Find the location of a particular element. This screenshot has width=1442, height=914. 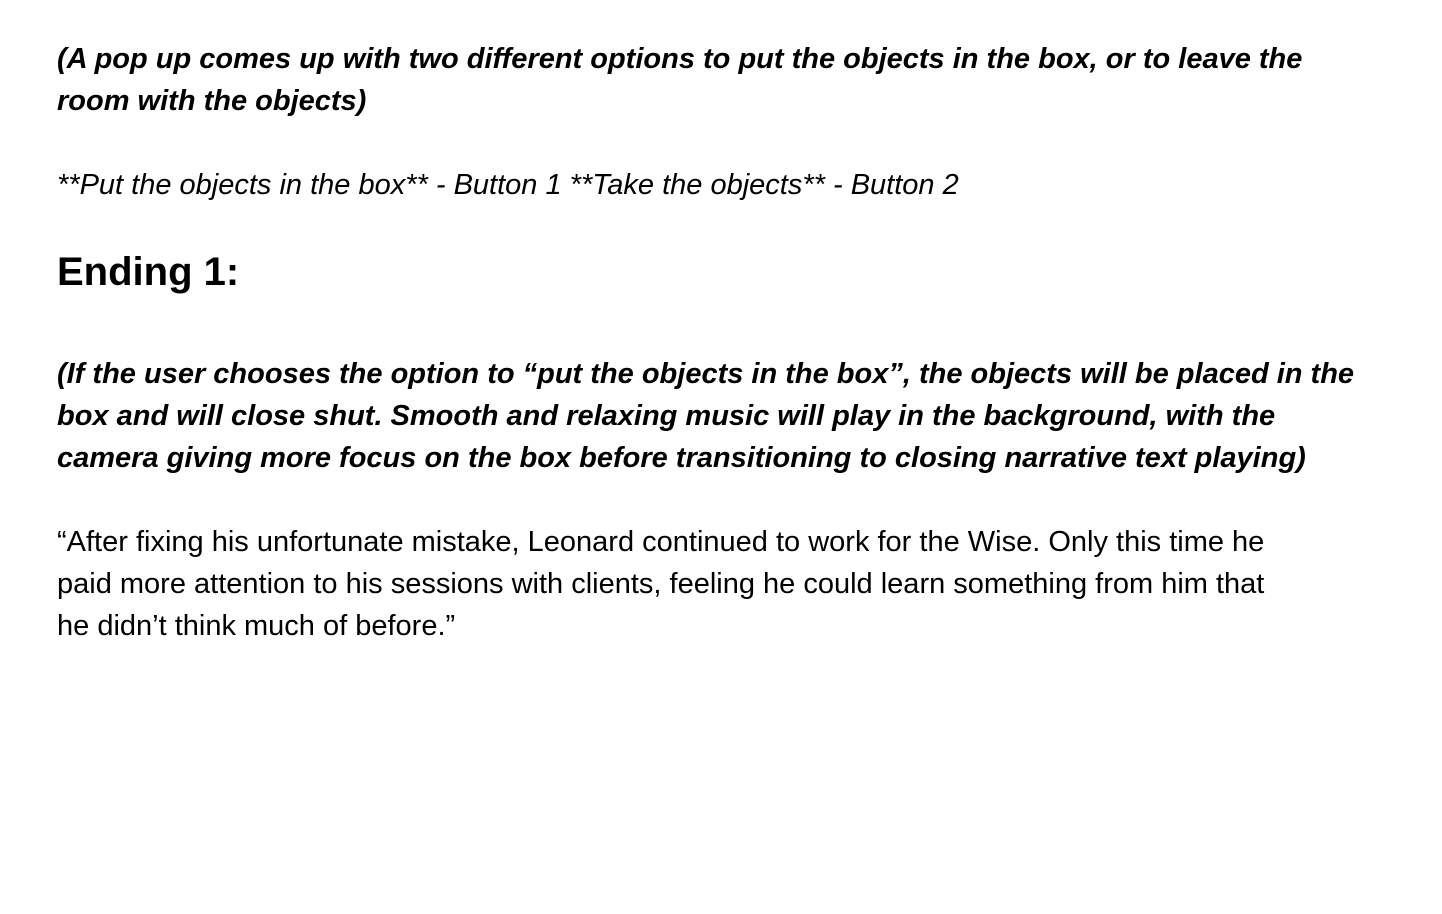

ending-heading: Ending 1: is located at coordinates (148, 272).